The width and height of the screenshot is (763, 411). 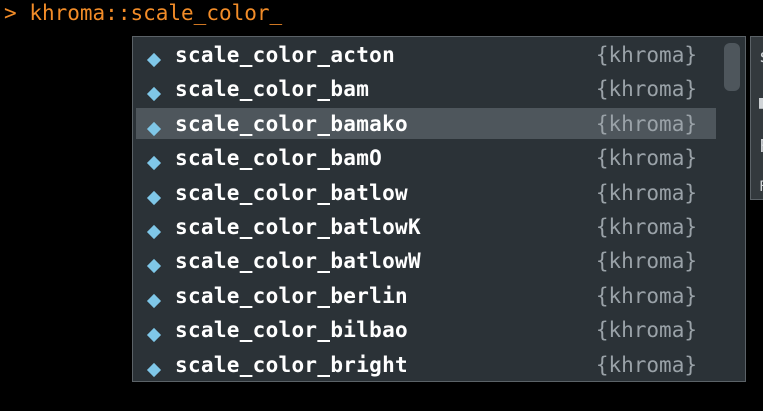 I want to click on completion-item: scale_color_batlowW {khroma}, so click(x=425, y=261).